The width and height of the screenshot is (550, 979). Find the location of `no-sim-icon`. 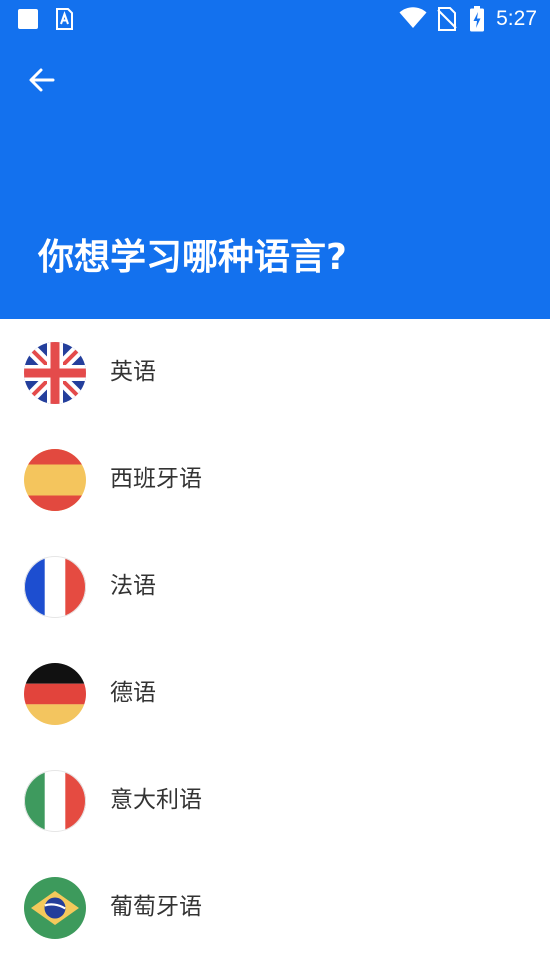

no-sim-icon is located at coordinates (447, 21).